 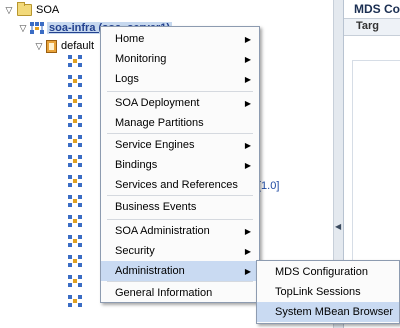 I want to click on menu-item-soa-administration: SOA Administration ▶, so click(x=180, y=231).